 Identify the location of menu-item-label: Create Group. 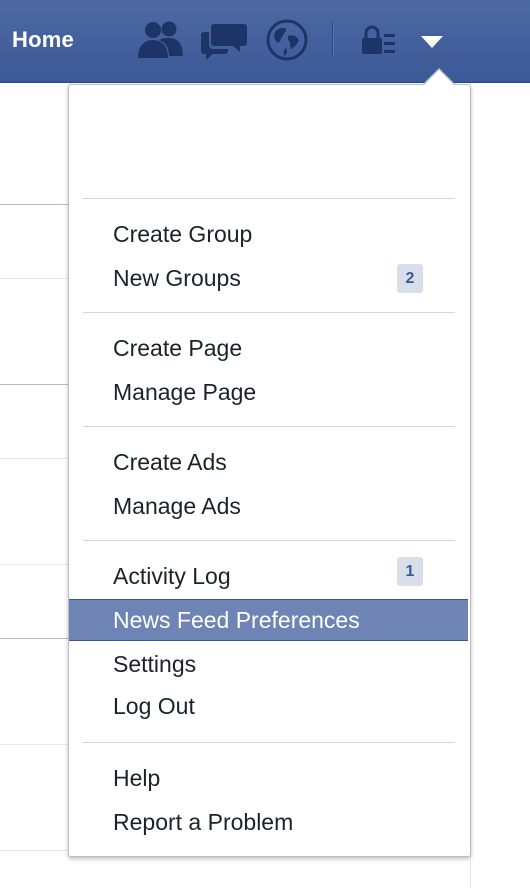
(183, 234).